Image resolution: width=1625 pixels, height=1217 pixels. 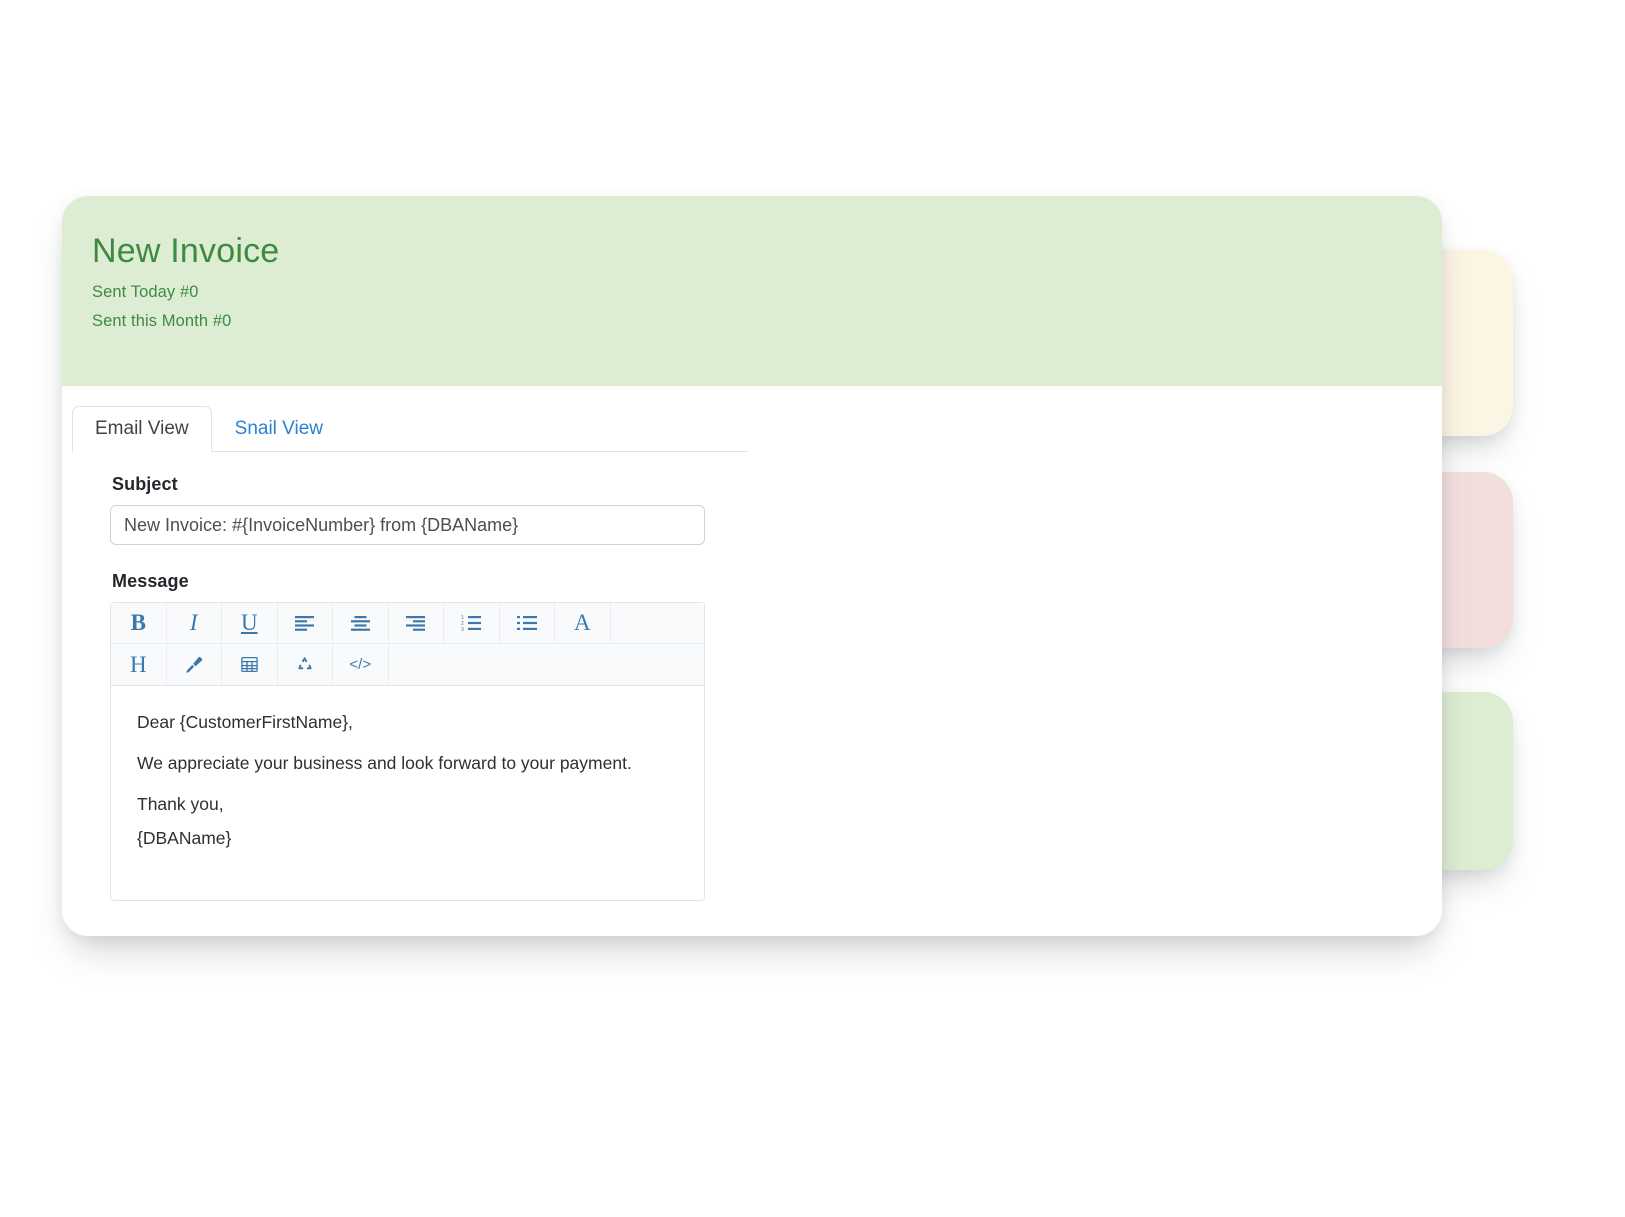 I want to click on subject-label: Subject, so click(x=145, y=484).